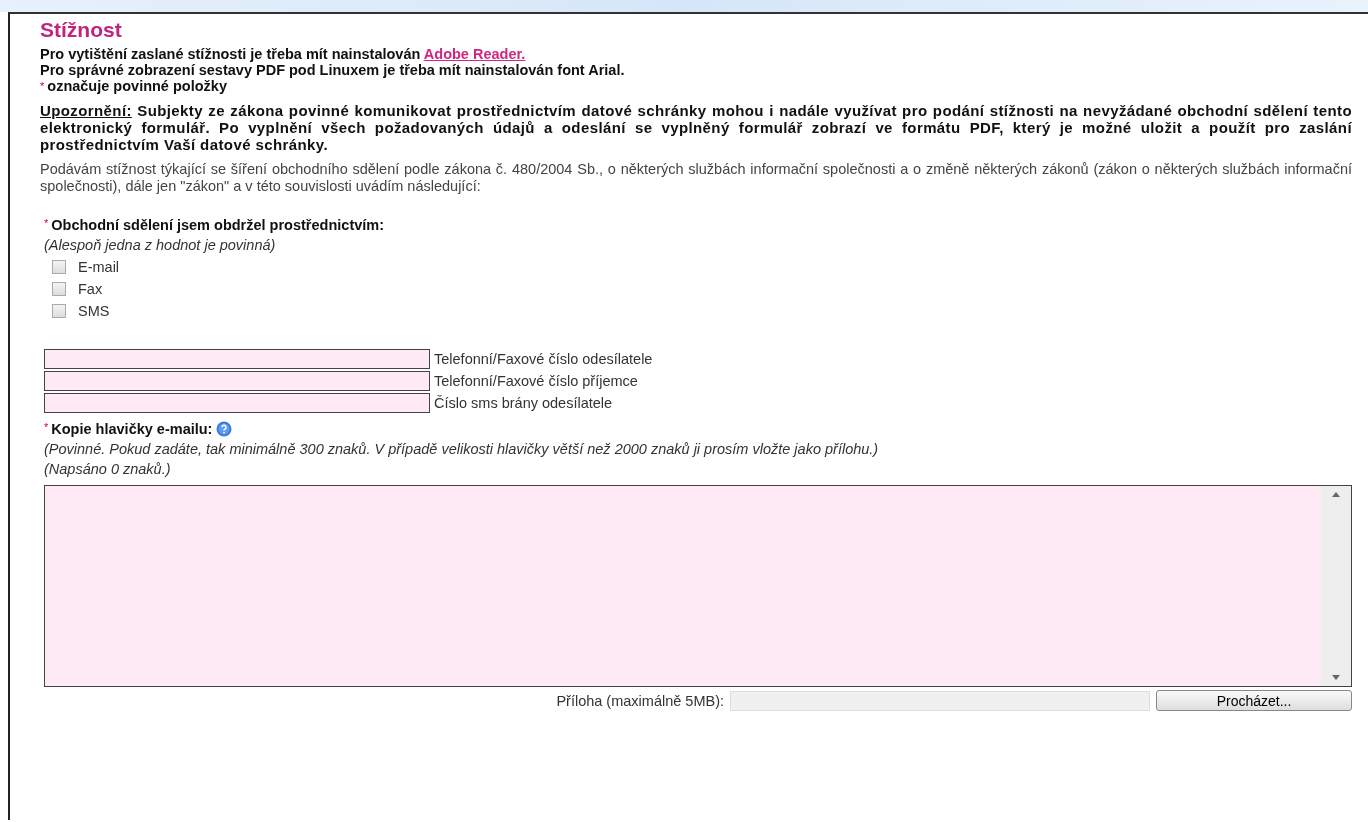  Describe the element at coordinates (128, 429) in the screenshot. I see `section-label: * Kopie hlavičky e-mailu:` at that location.